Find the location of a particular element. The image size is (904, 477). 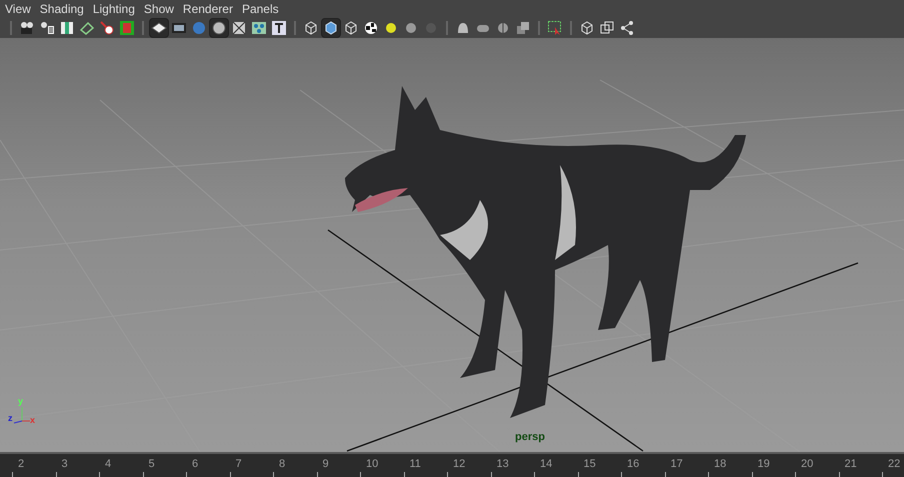

frame-number: 7 is located at coordinates (239, 464).